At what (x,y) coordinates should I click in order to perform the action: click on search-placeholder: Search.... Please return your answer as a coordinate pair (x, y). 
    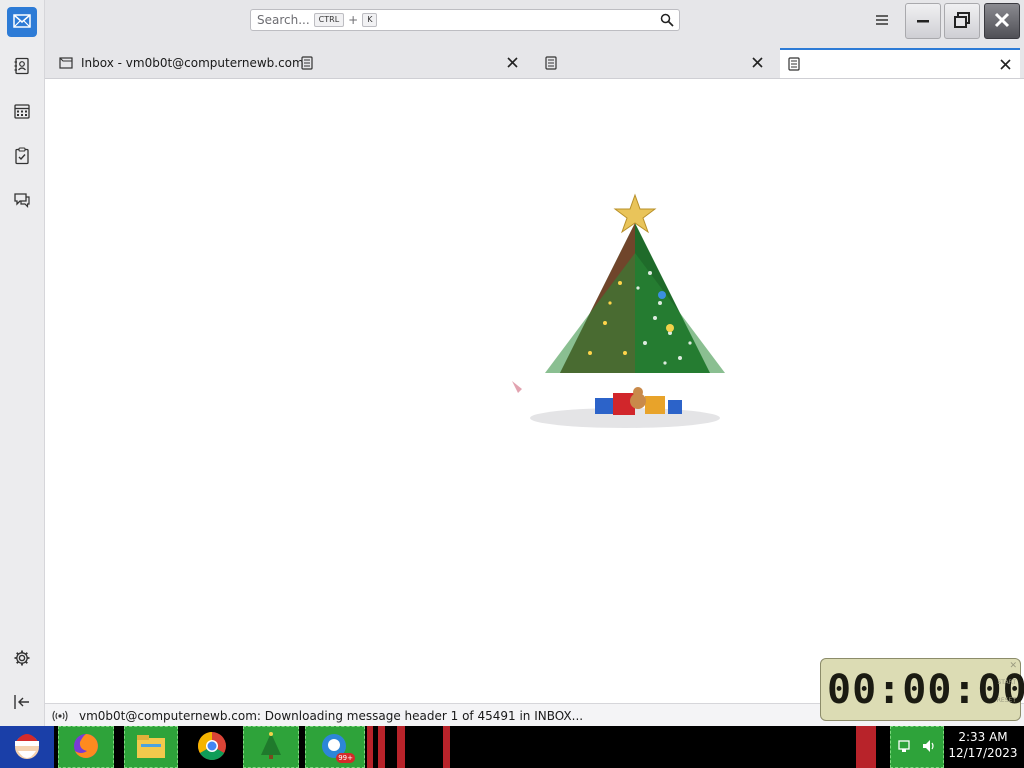
    Looking at the image, I should click on (283, 20).